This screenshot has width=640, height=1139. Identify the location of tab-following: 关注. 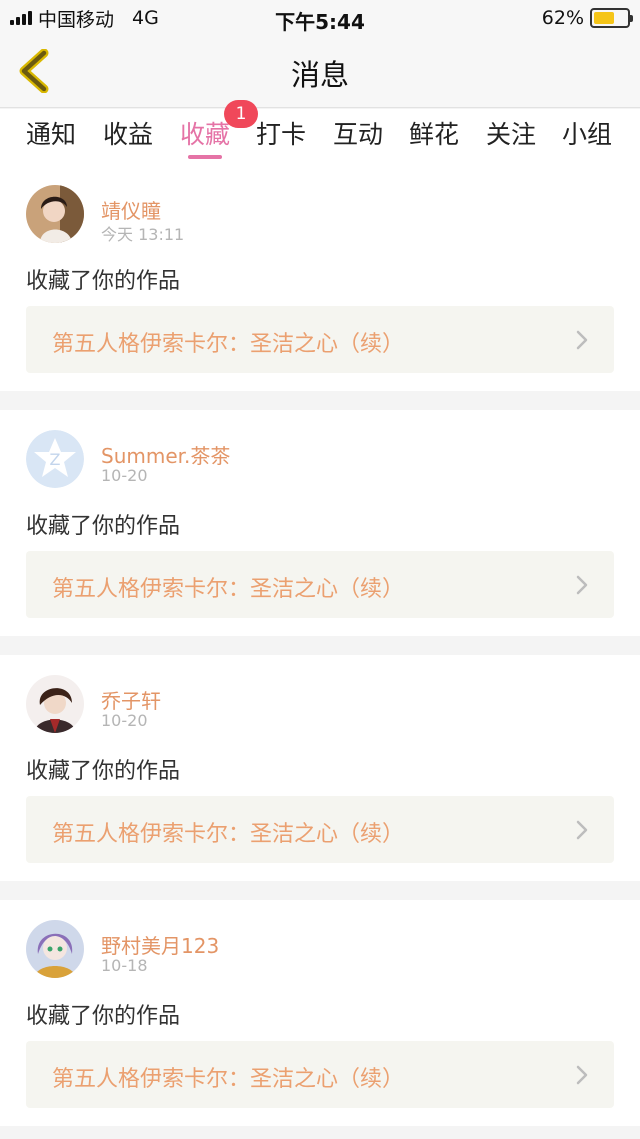
(511, 133).